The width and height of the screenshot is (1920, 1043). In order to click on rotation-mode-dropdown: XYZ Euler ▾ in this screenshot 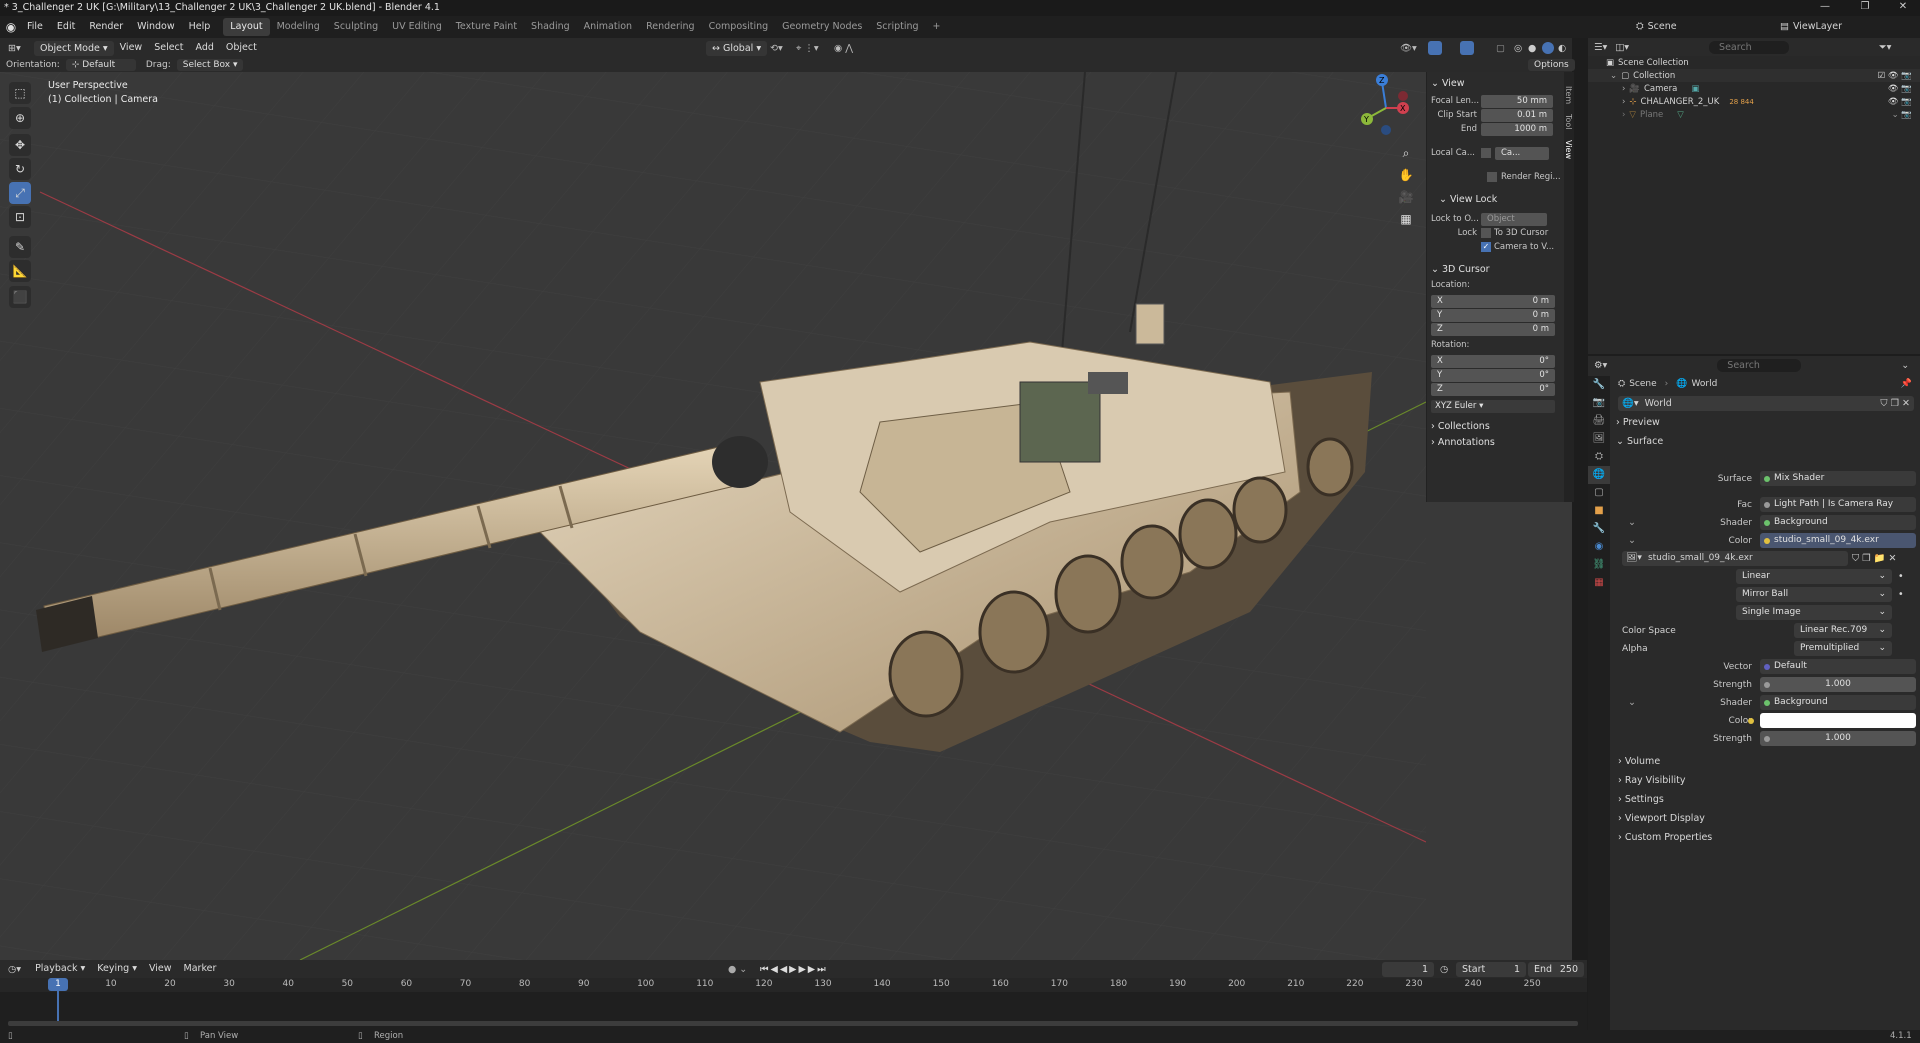, I will do `click(1493, 406)`.